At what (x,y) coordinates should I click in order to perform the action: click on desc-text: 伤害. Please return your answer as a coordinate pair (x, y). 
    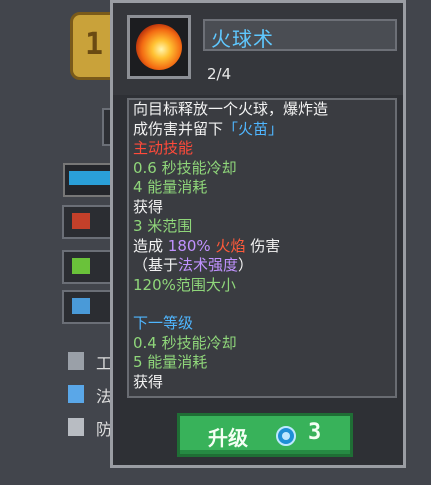
    Looking at the image, I should click on (265, 245).